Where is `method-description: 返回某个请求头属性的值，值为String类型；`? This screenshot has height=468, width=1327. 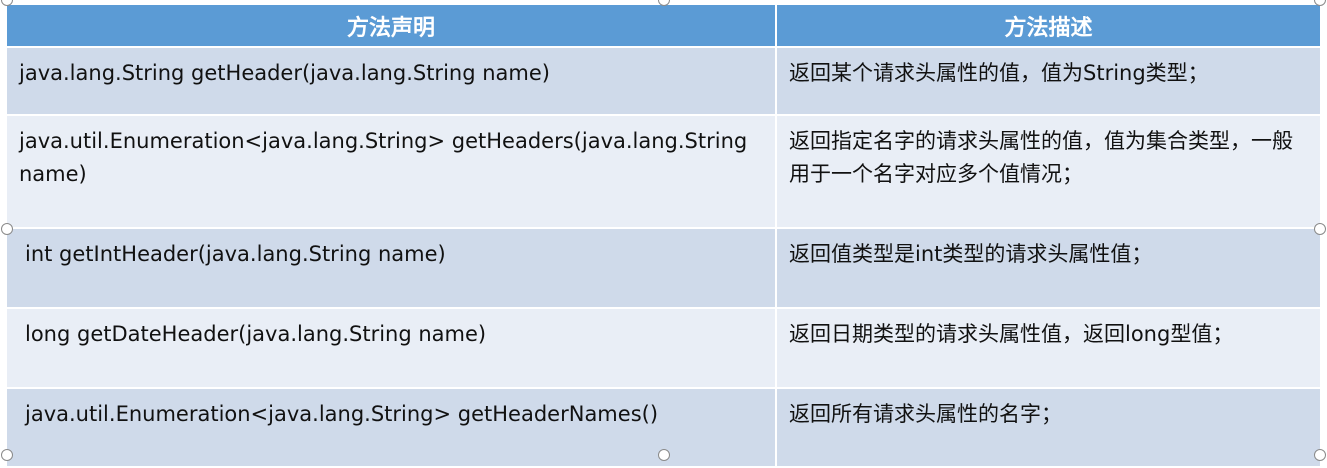 method-description: 返回某个请求头属性的值，值为String类型； is located at coordinates (1048, 81).